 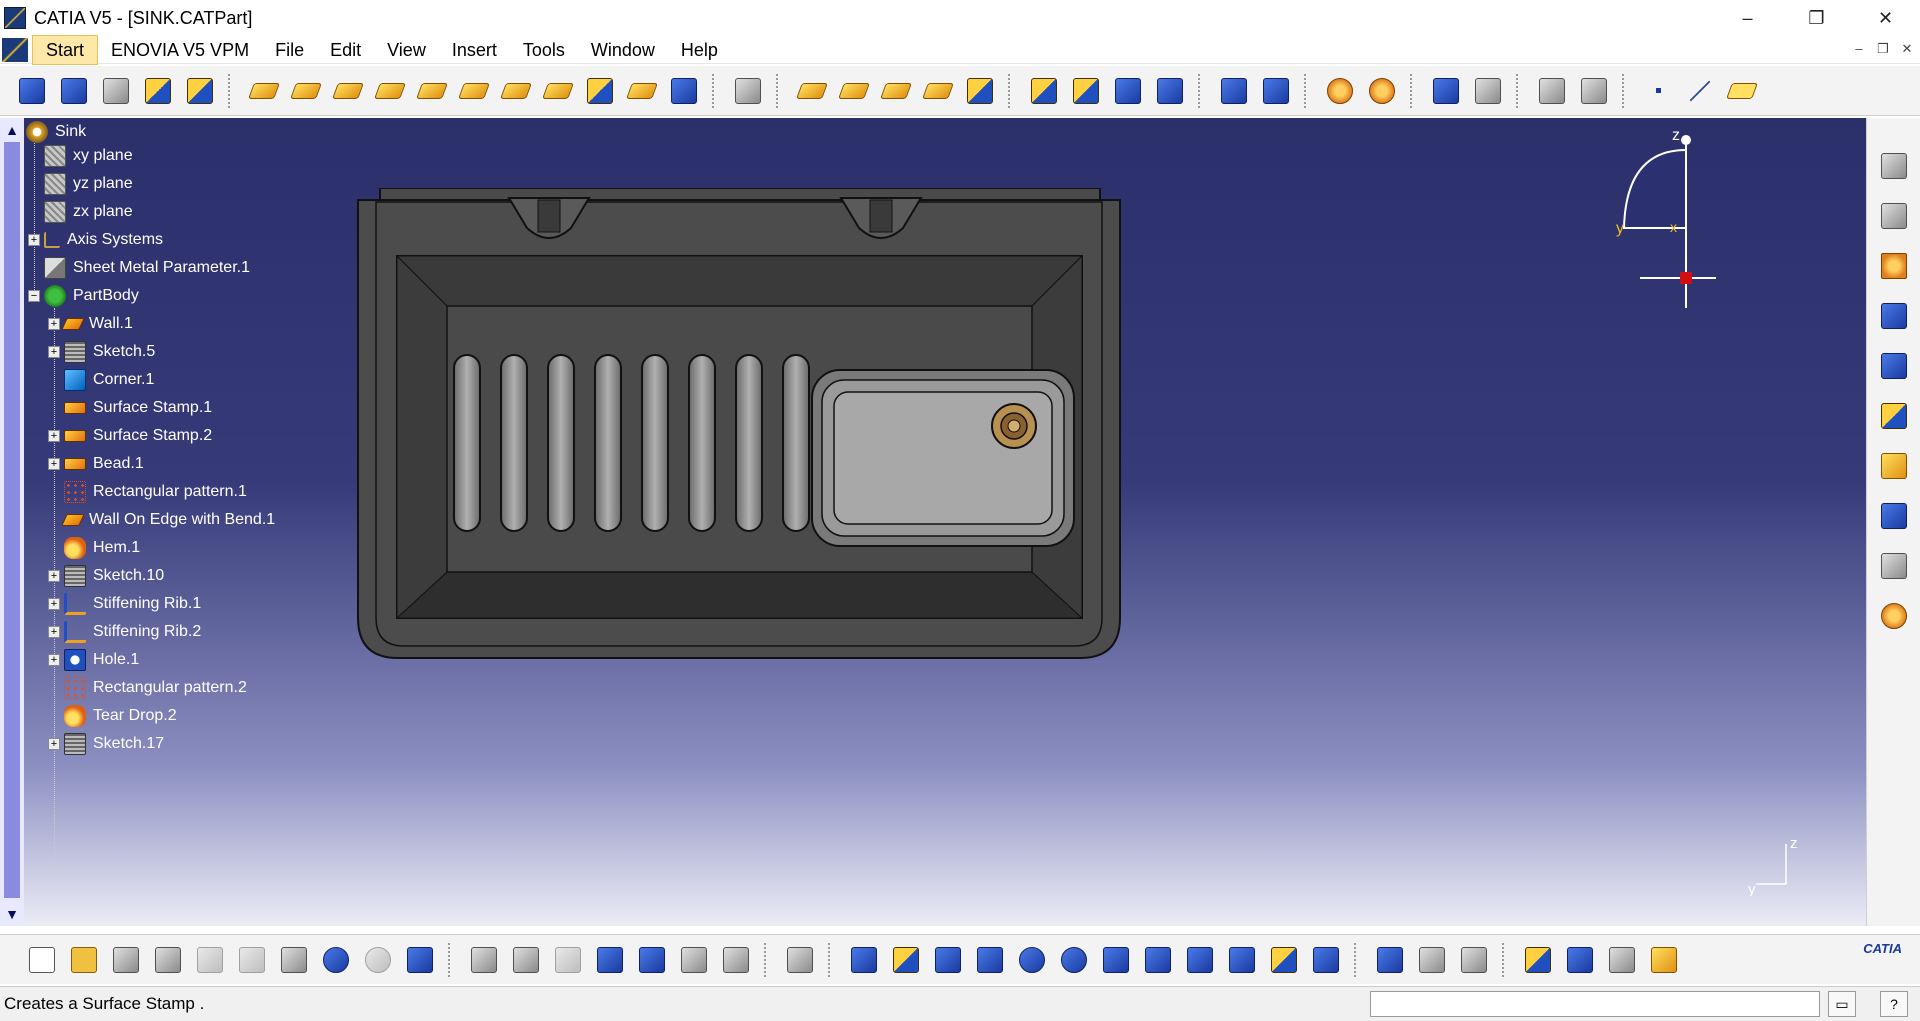 I want to click on reference-elements-icon, so click(x=1894, y=316).